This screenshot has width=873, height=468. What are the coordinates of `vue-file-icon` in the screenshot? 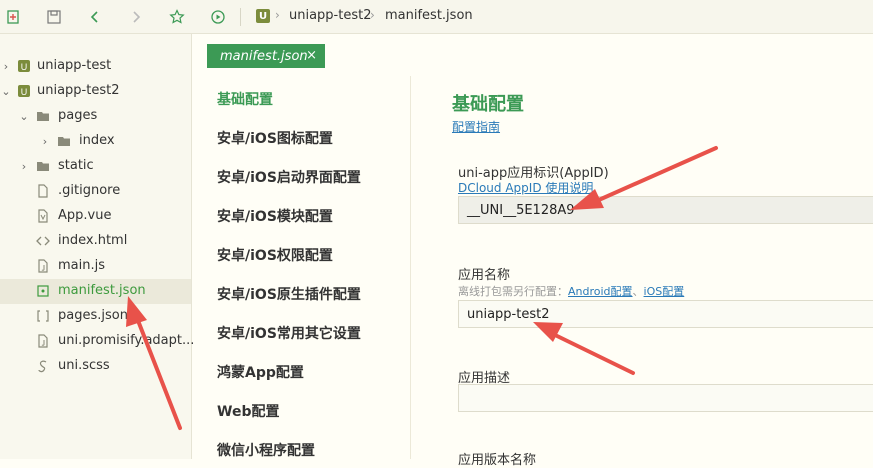 It's located at (43, 216).